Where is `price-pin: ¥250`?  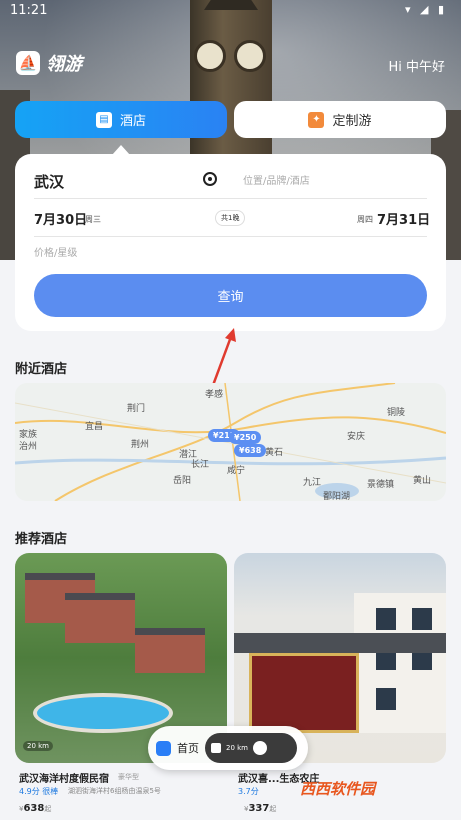 price-pin: ¥250 is located at coordinates (245, 437).